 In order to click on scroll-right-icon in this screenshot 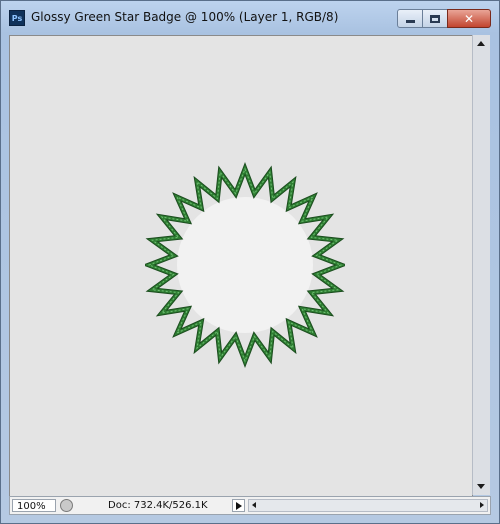, I will do `click(482, 505)`.